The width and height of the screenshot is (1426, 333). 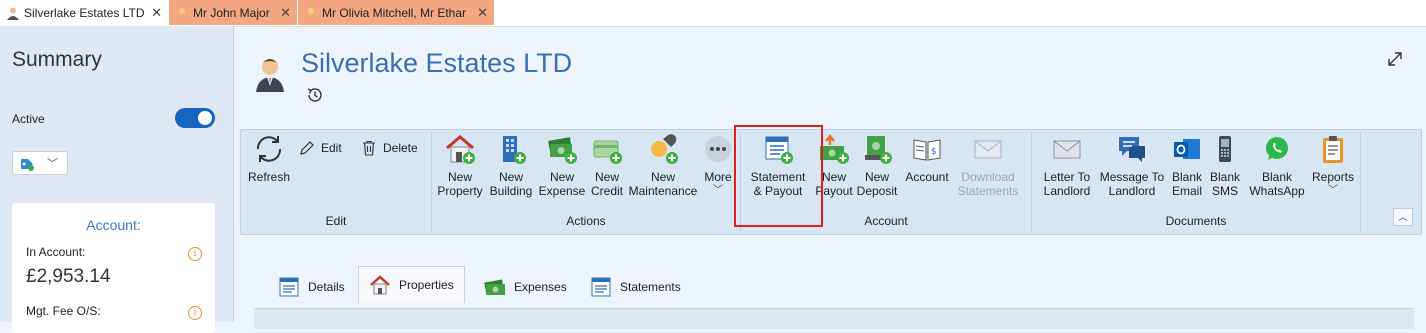 I want to click on ledger-icon: $, so click(x=927, y=150).